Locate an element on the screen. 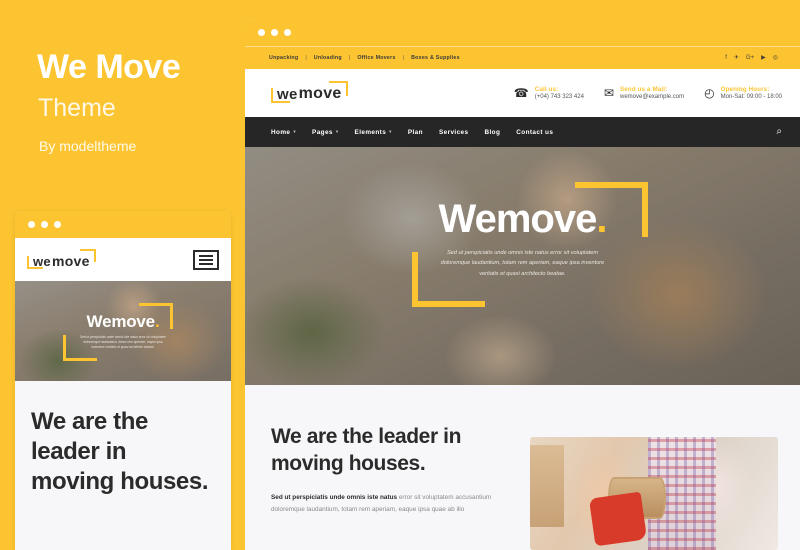 The width and height of the screenshot is (800, 550). leader-section-heading: We are the leader in moving houses. is located at coordinates (366, 450).